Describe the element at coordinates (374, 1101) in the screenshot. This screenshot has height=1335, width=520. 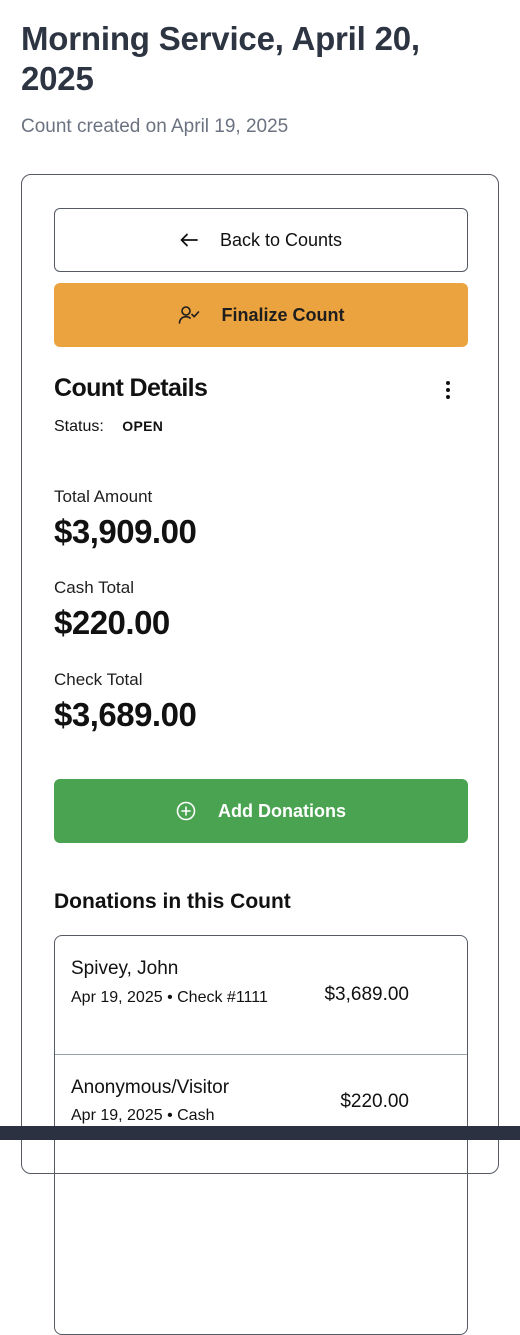
I see `donation-amount: $220.00` at that location.